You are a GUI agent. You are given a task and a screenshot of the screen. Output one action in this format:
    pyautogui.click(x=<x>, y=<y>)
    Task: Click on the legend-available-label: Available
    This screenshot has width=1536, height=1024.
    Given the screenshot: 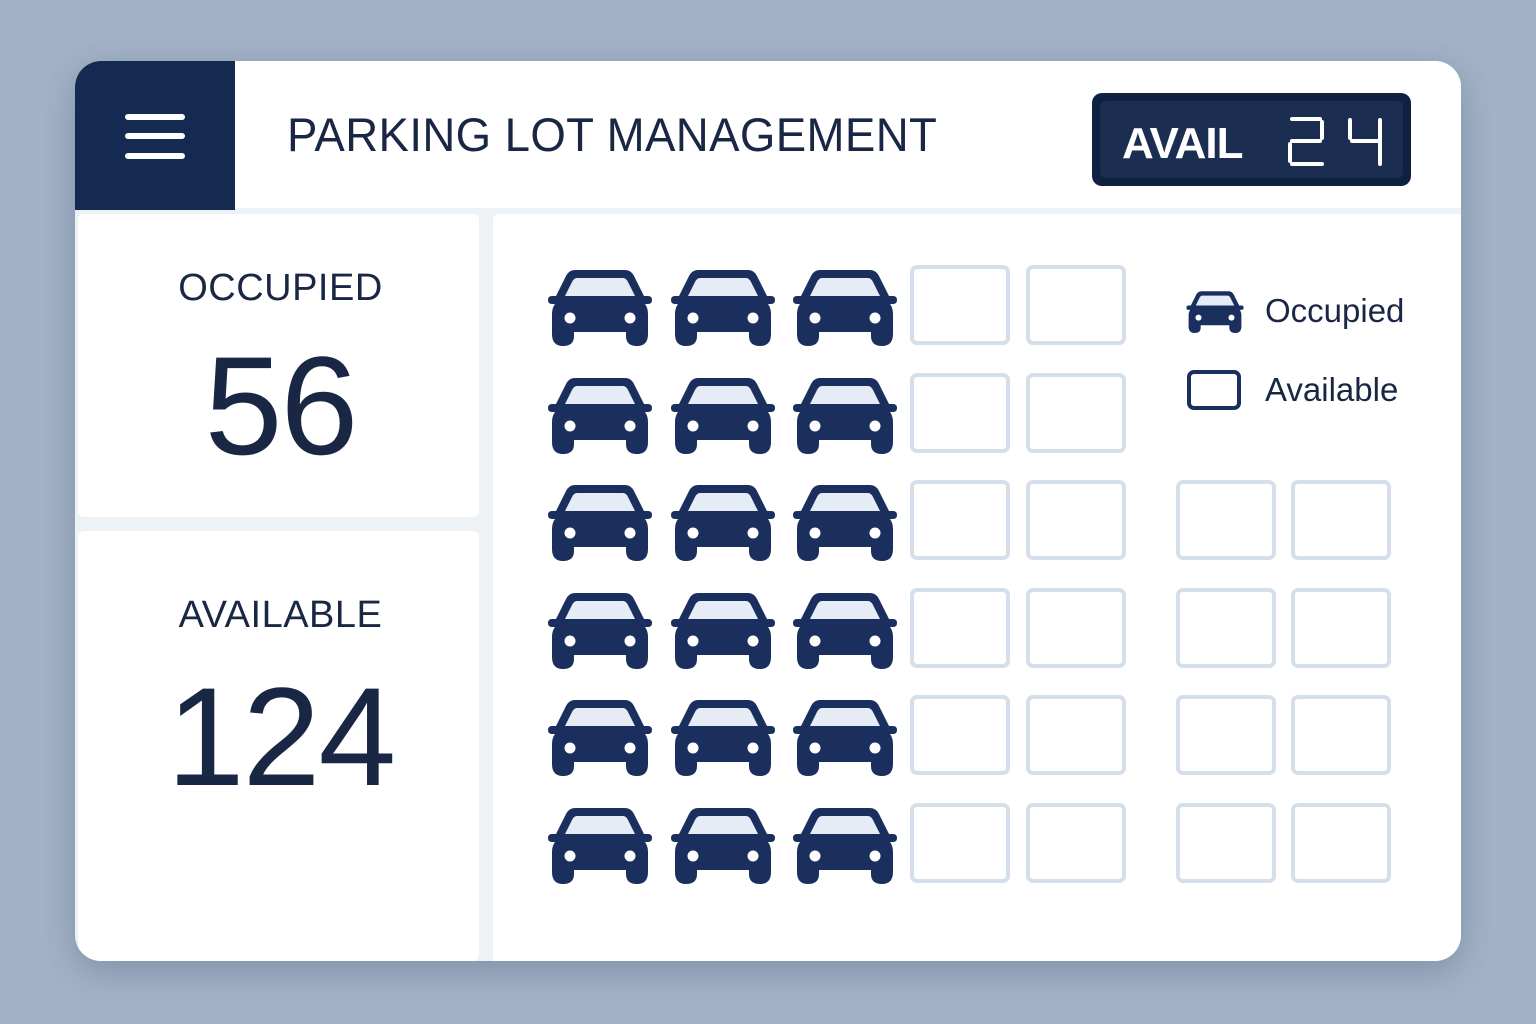 What is the action you would take?
    pyautogui.click(x=1332, y=389)
    